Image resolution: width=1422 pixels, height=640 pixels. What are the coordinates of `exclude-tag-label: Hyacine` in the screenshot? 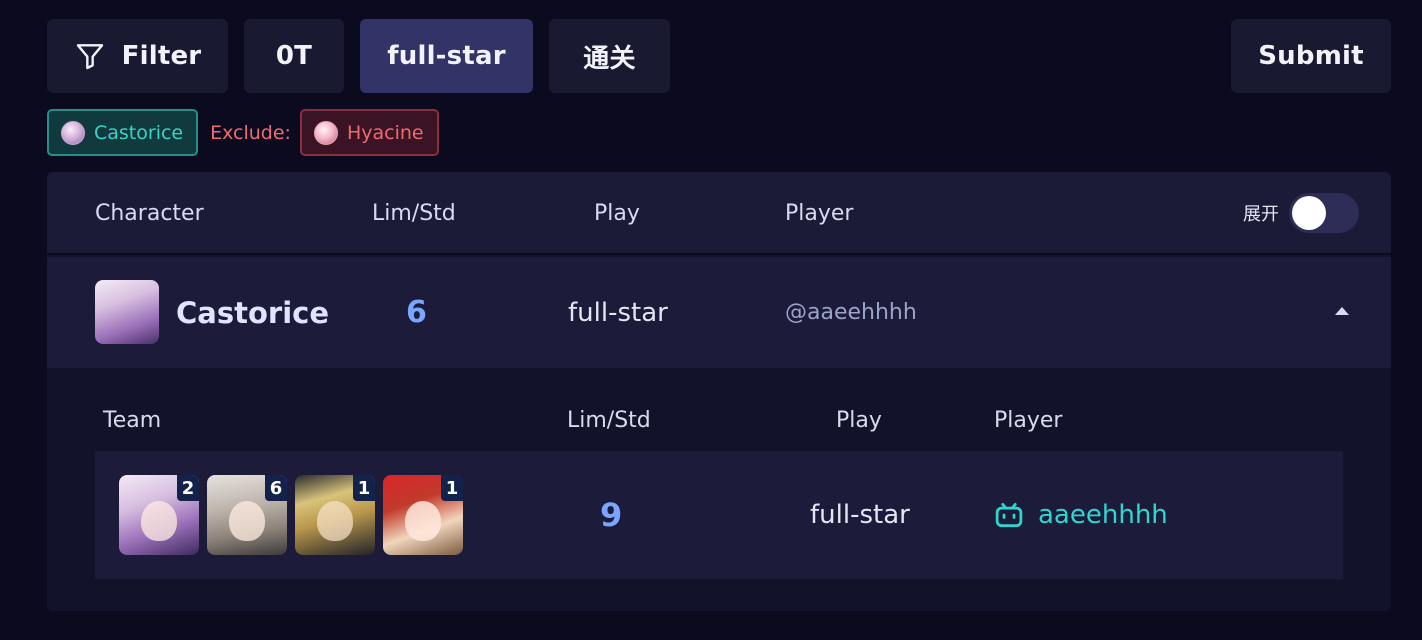 It's located at (385, 132).